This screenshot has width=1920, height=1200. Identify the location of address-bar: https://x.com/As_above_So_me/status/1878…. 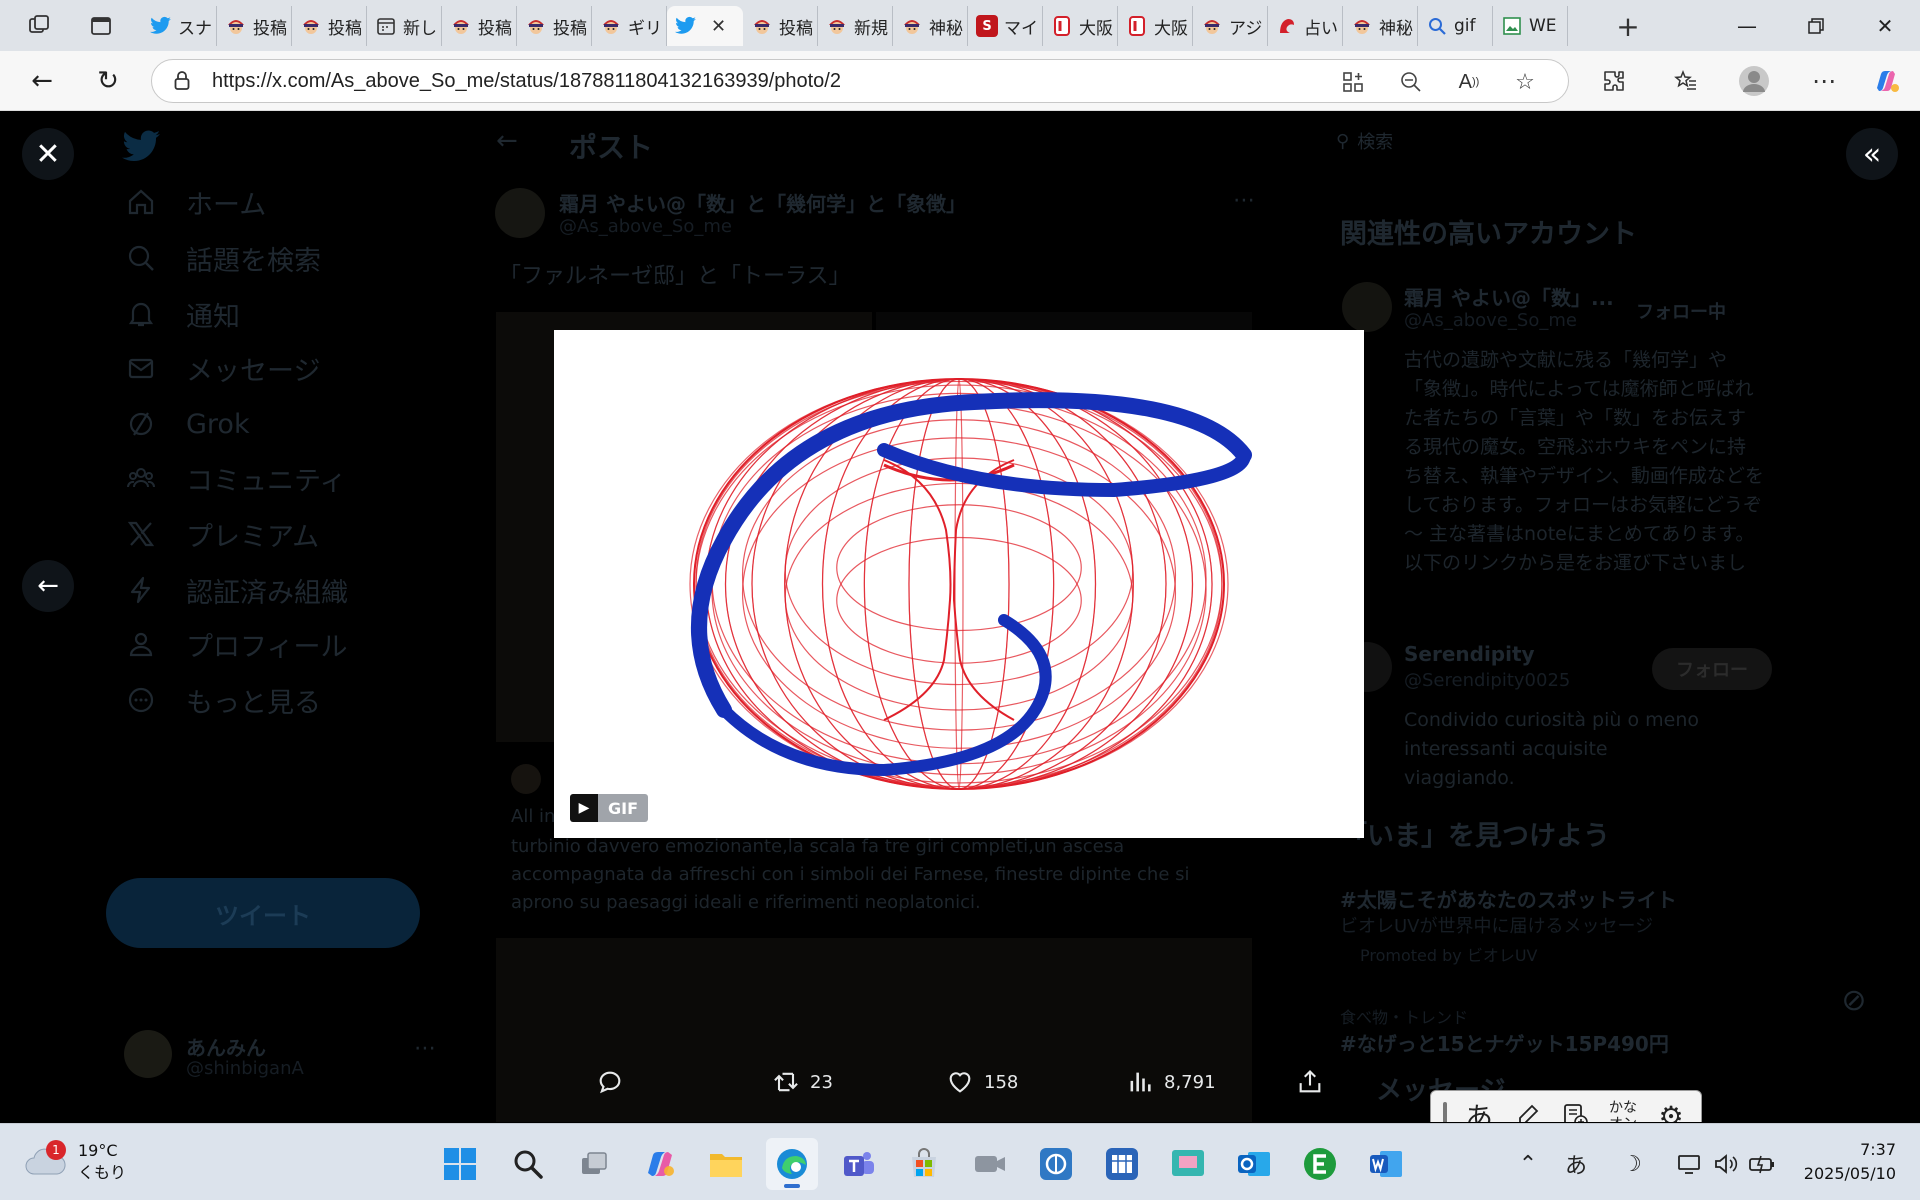
(860, 81).